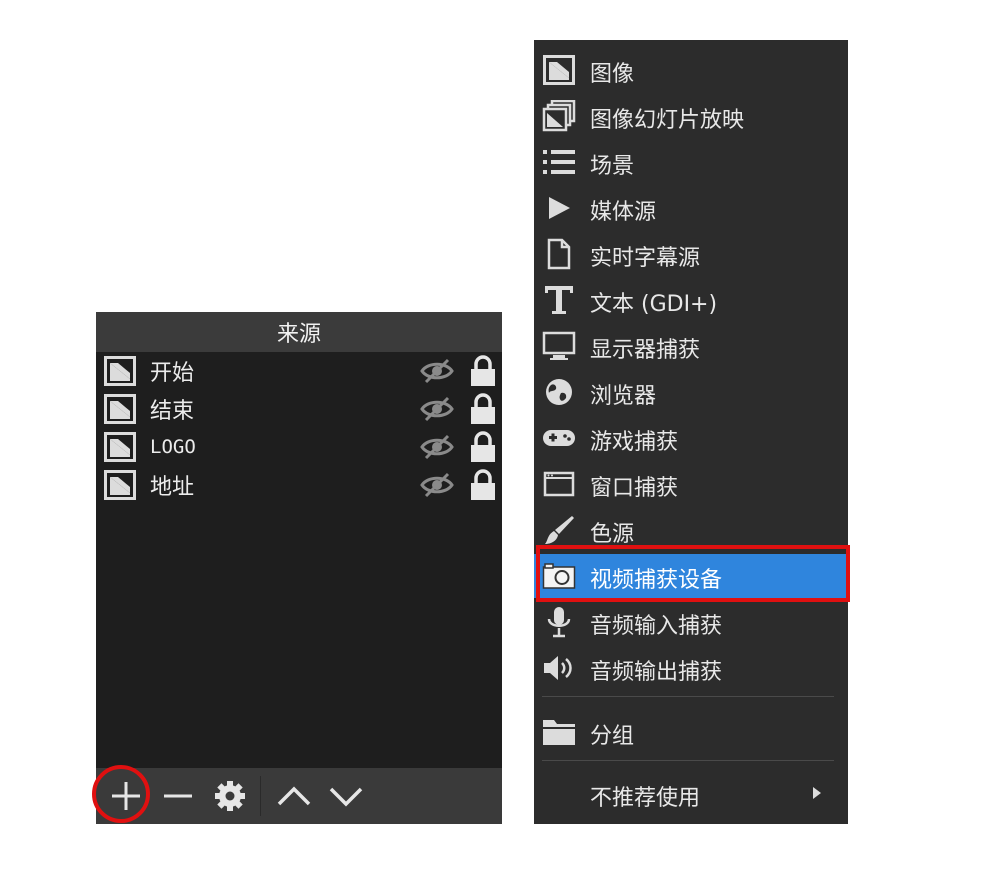 This screenshot has height=894, width=984. What do you see at coordinates (634, 488) in the screenshot?
I see `menu-item-label: 窗口捕获` at bounding box center [634, 488].